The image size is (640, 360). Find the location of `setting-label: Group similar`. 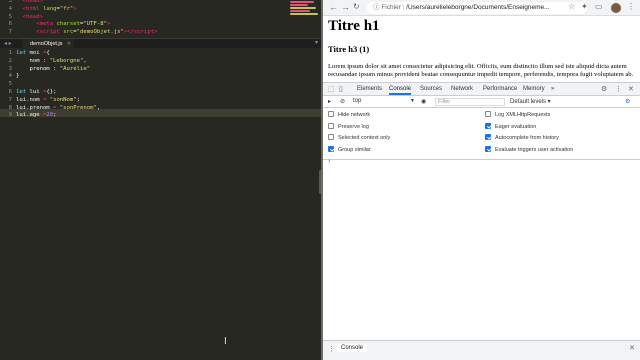

setting-label: Group similar is located at coordinates (354, 149).